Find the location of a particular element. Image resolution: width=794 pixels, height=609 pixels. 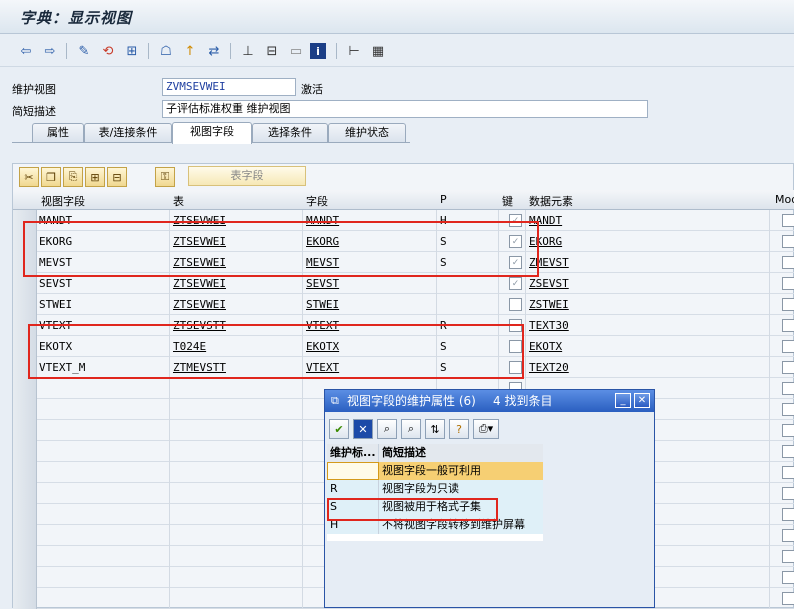

print-dropdown-icon: ⎙▾ is located at coordinates (486, 429).